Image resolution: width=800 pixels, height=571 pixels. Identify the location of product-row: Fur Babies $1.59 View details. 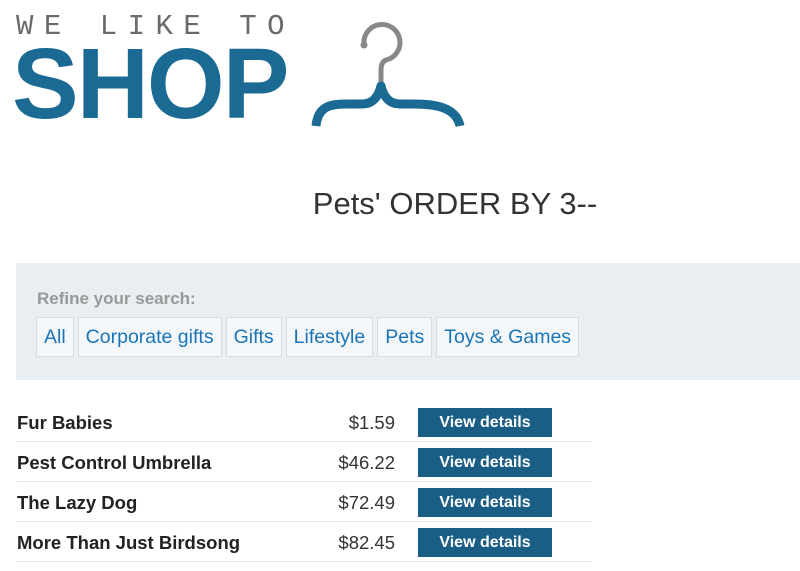
(304, 422).